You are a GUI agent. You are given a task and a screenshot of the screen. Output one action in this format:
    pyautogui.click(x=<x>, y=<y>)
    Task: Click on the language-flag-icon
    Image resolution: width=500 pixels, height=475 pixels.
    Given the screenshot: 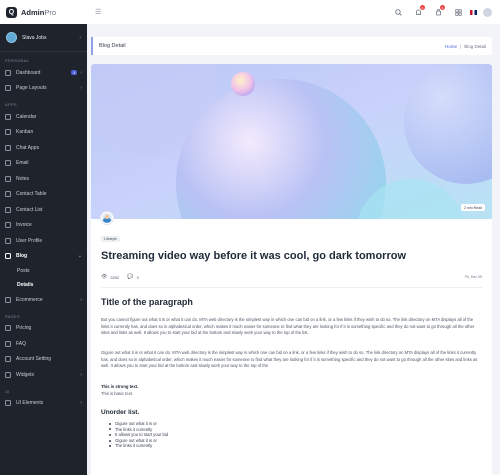 What is the action you would take?
    pyautogui.click(x=473, y=12)
    